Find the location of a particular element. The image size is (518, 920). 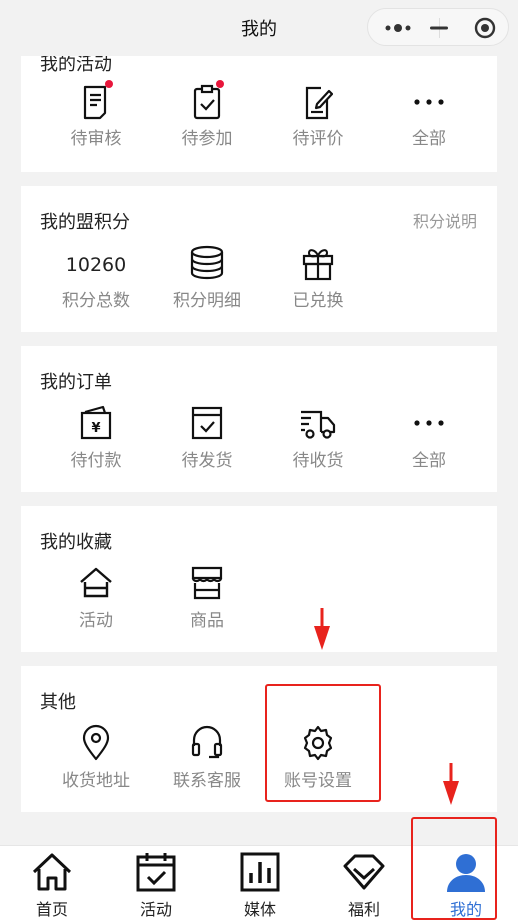

orders-title: 我的订单 is located at coordinates (76, 382).